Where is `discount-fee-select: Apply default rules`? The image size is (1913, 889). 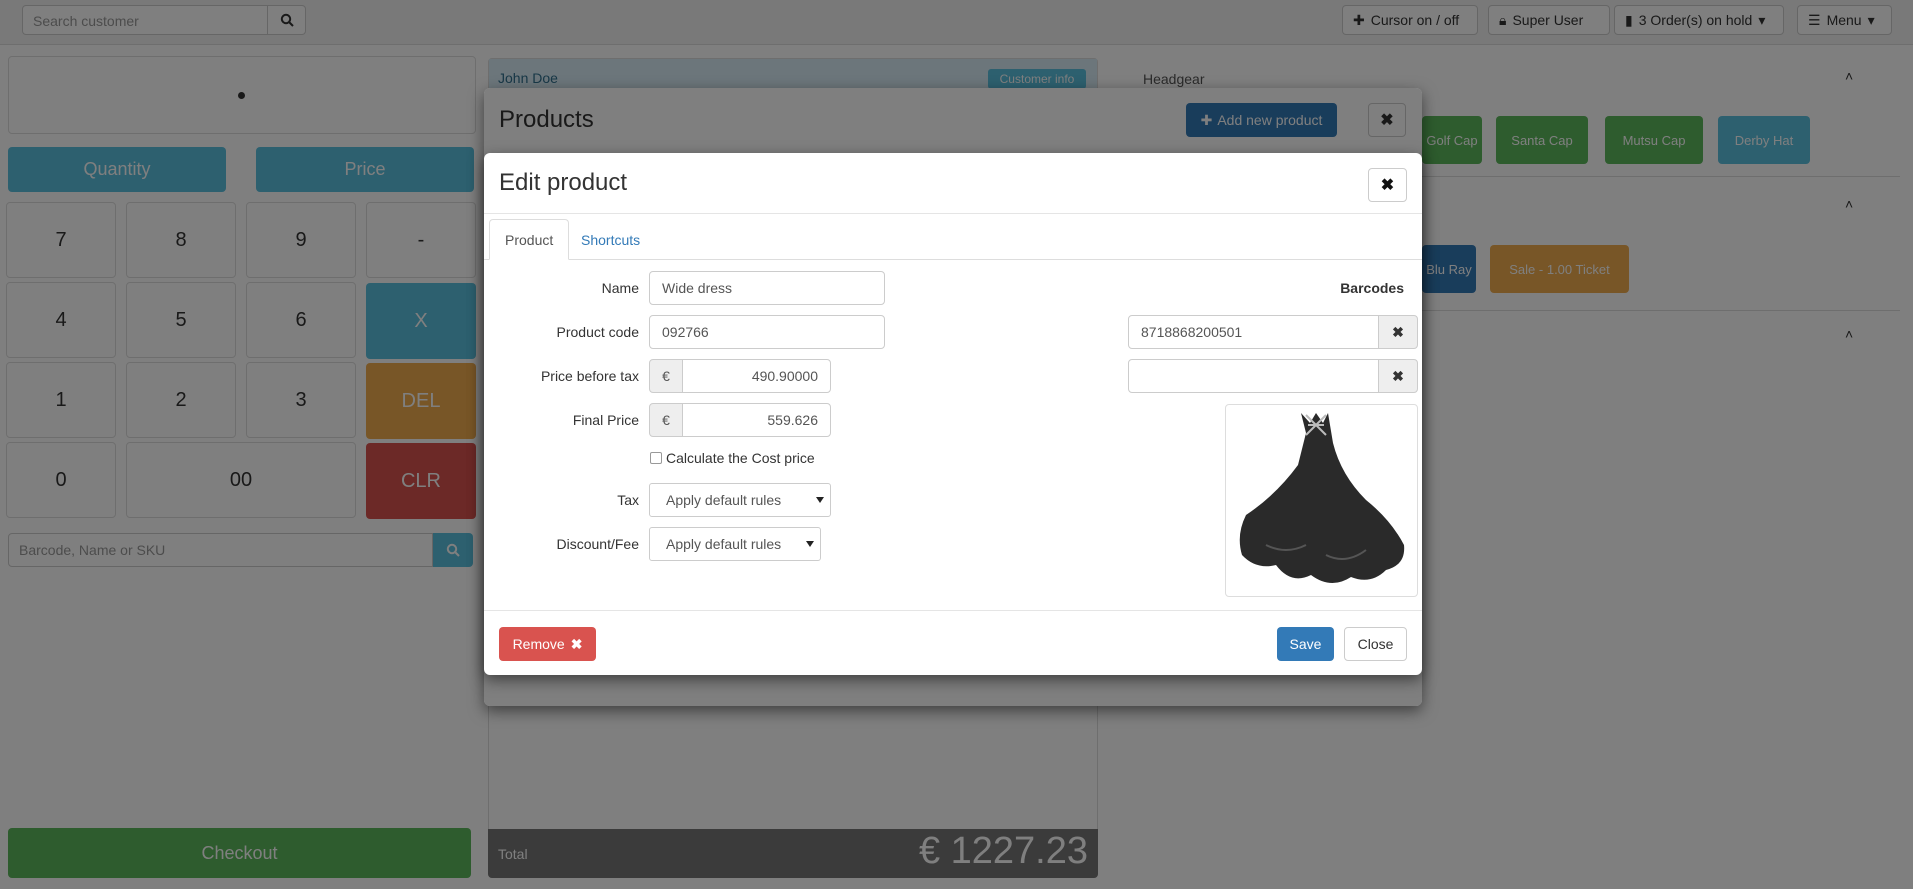 discount-fee-select: Apply default rules is located at coordinates (735, 544).